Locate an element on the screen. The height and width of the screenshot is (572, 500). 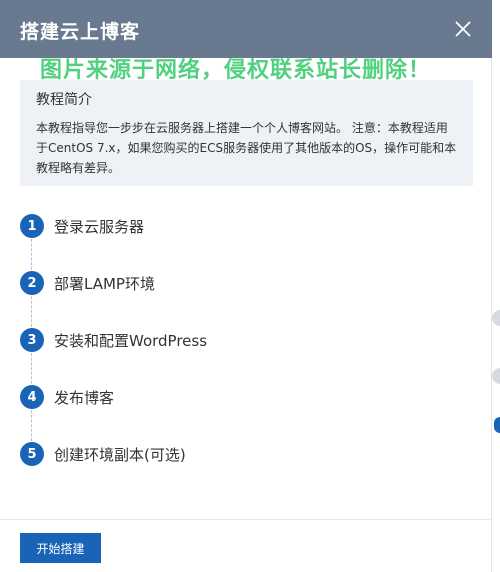
step-item-3: 3 安装和配置WordPress is located at coordinates (113, 340).